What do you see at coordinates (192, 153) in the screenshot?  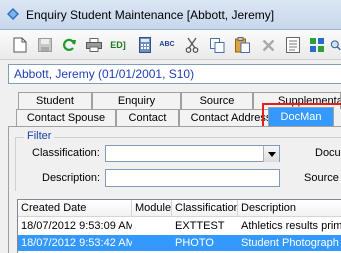 I see `classification-dropdown` at bounding box center [192, 153].